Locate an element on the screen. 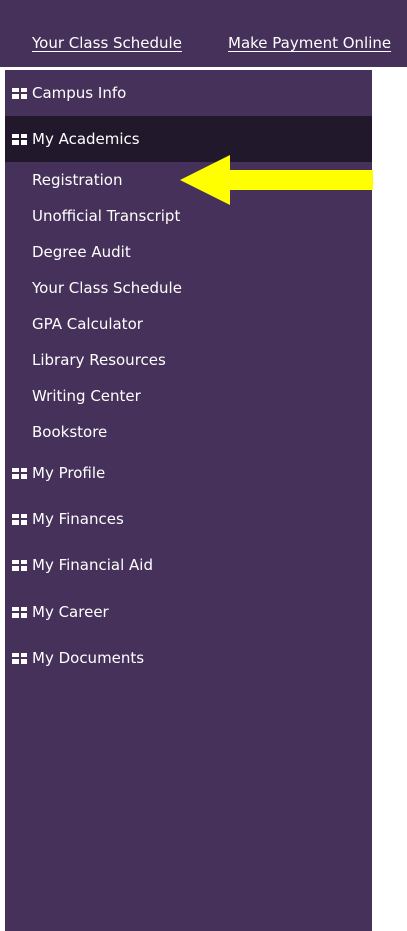 This screenshot has height=931, width=407. sidebar-section-my-profile: My Profile is located at coordinates (188, 473).